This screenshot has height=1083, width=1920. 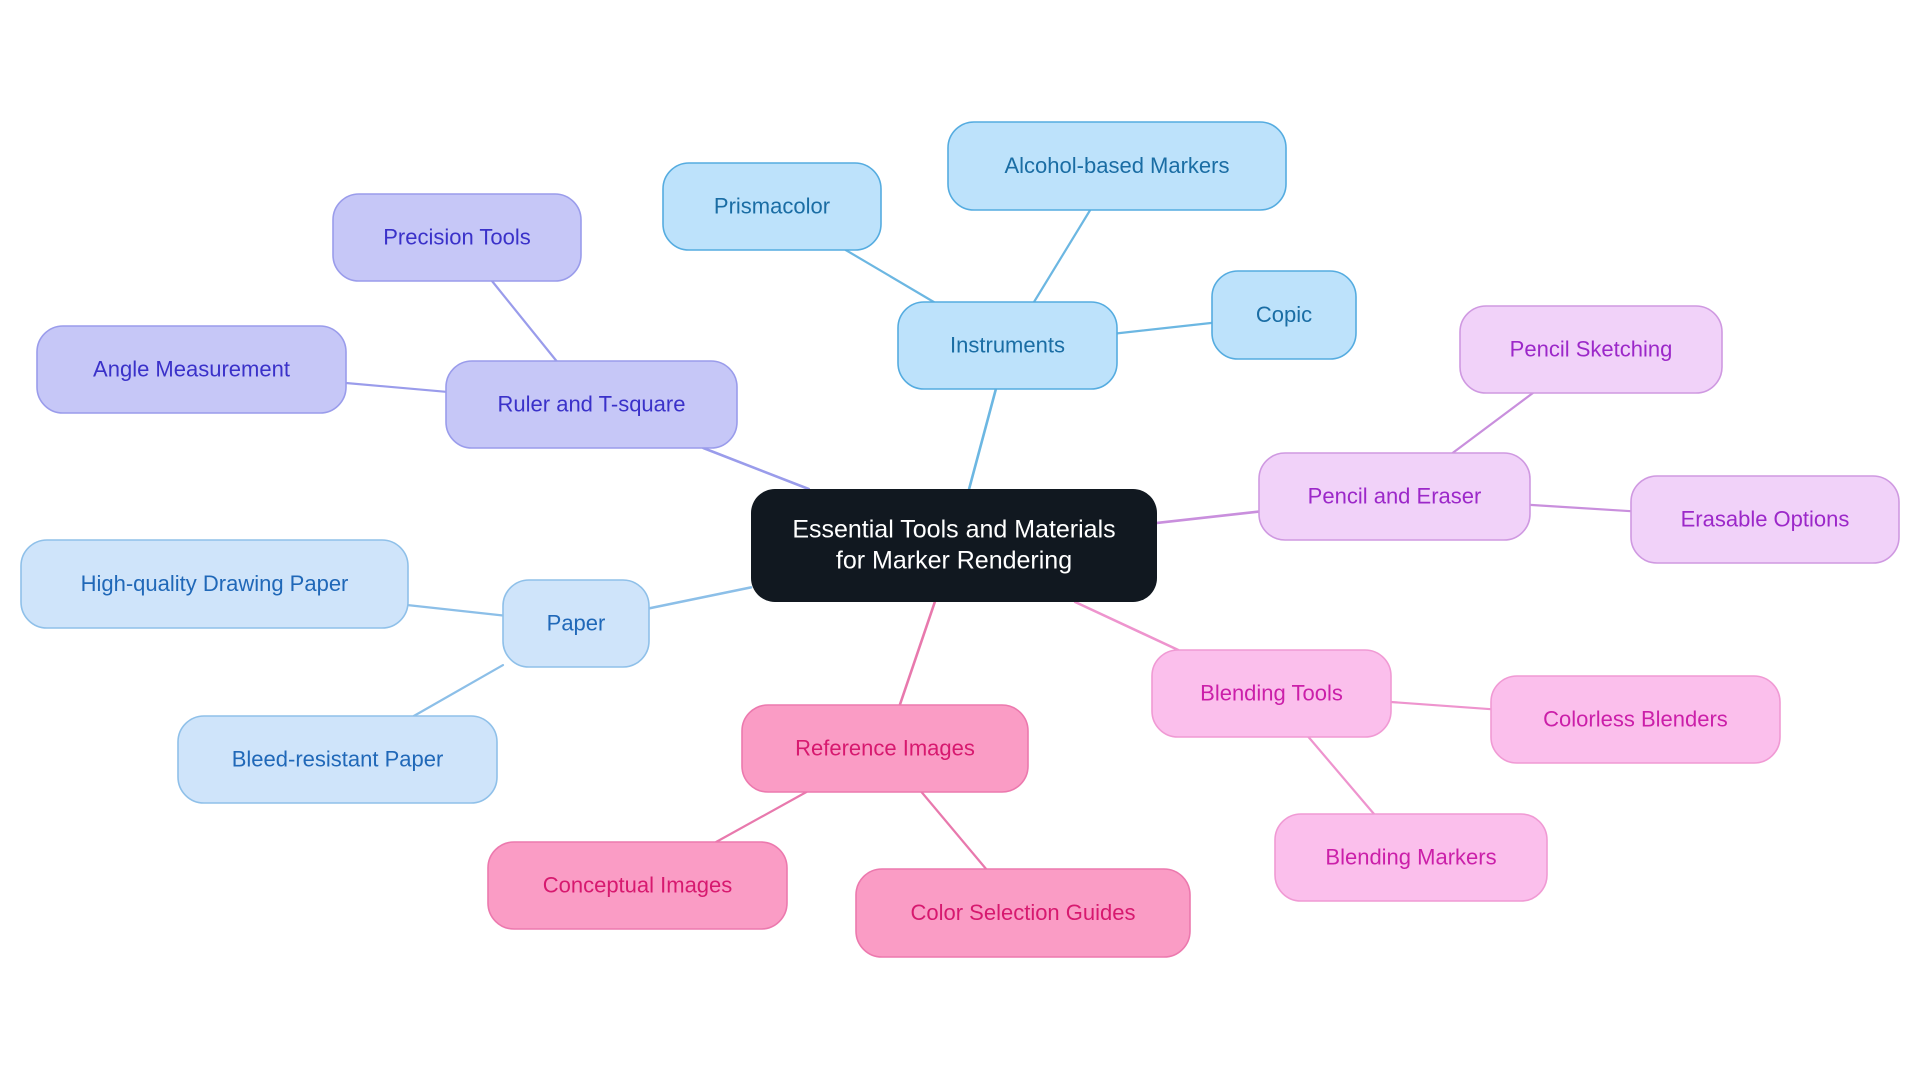 I want to click on node-label: Colorless Blenders, so click(x=1635, y=718).